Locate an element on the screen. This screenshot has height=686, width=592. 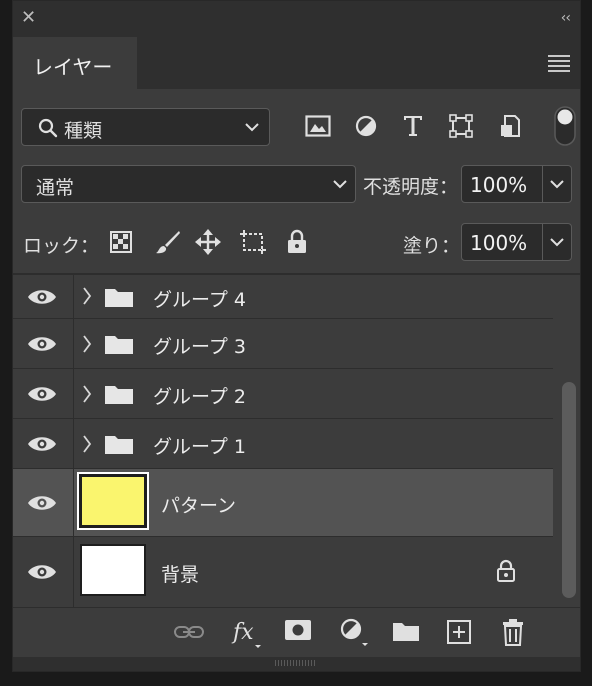
layer-name: パターン is located at coordinates (199, 506).